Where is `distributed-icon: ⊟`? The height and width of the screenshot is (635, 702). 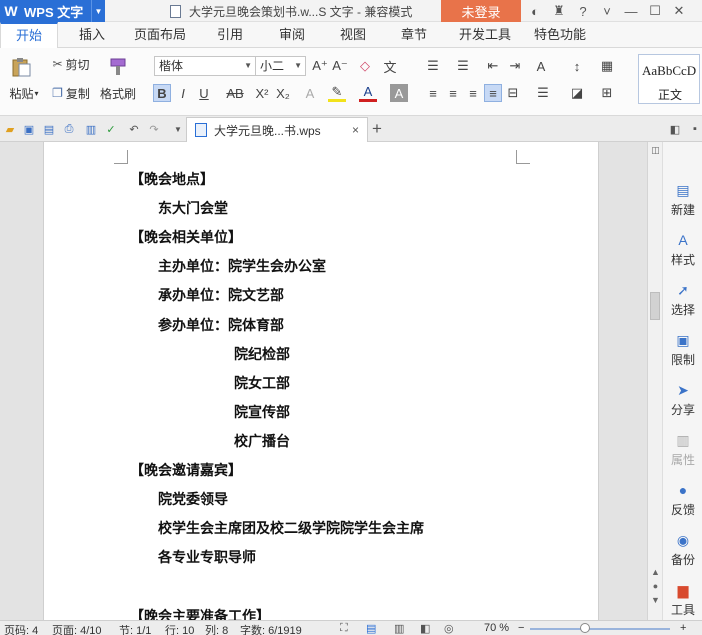
distributed-icon: ⊟ is located at coordinates (513, 93).